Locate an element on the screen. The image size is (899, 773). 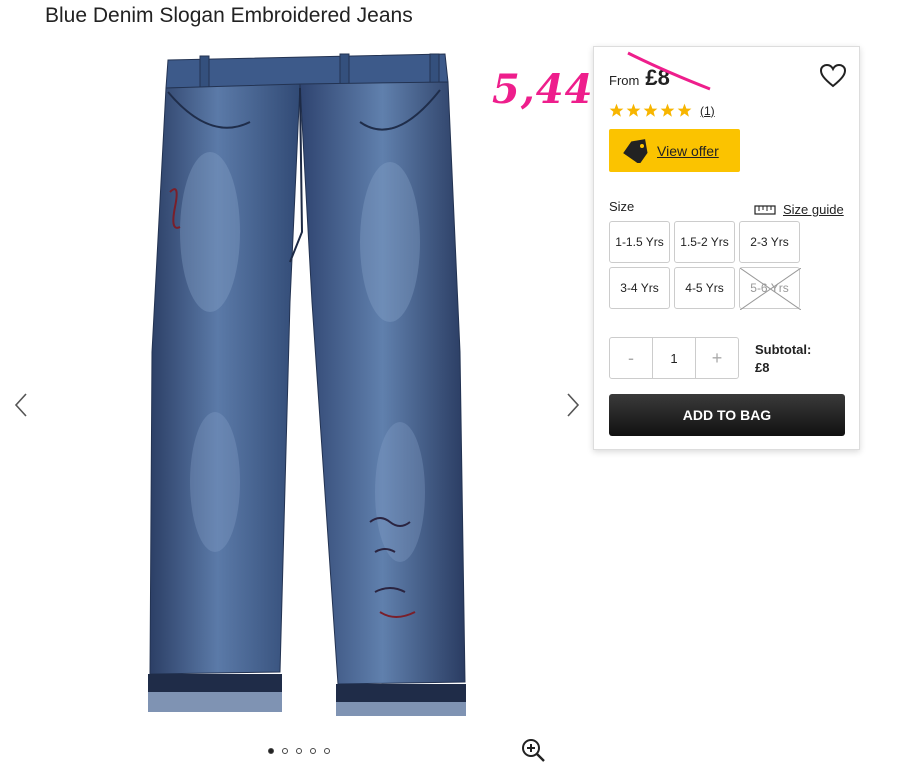
handwritten-price-annotation: 5,44 is located at coordinates (543, 89).